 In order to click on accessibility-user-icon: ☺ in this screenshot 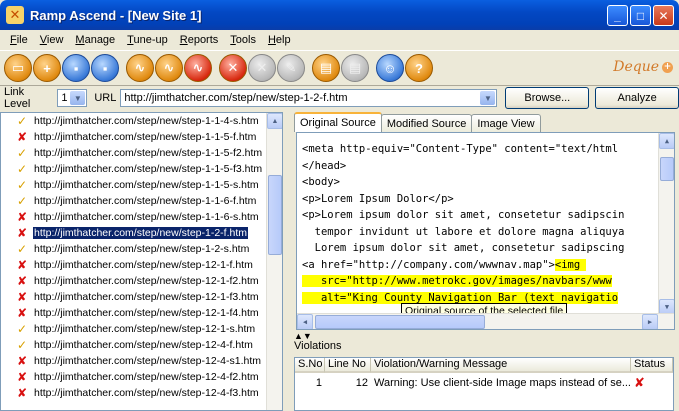, I will do `click(390, 68)`.